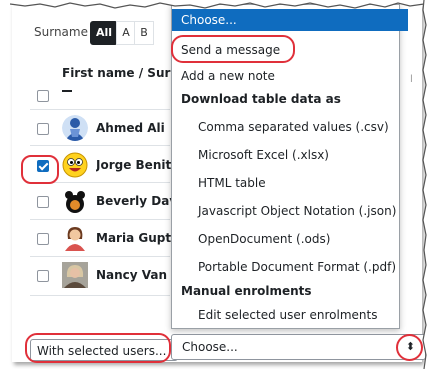  What do you see at coordinates (298, 347) in the screenshot?
I see `bulk-action-select: Choose... ⬍` at bounding box center [298, 347].